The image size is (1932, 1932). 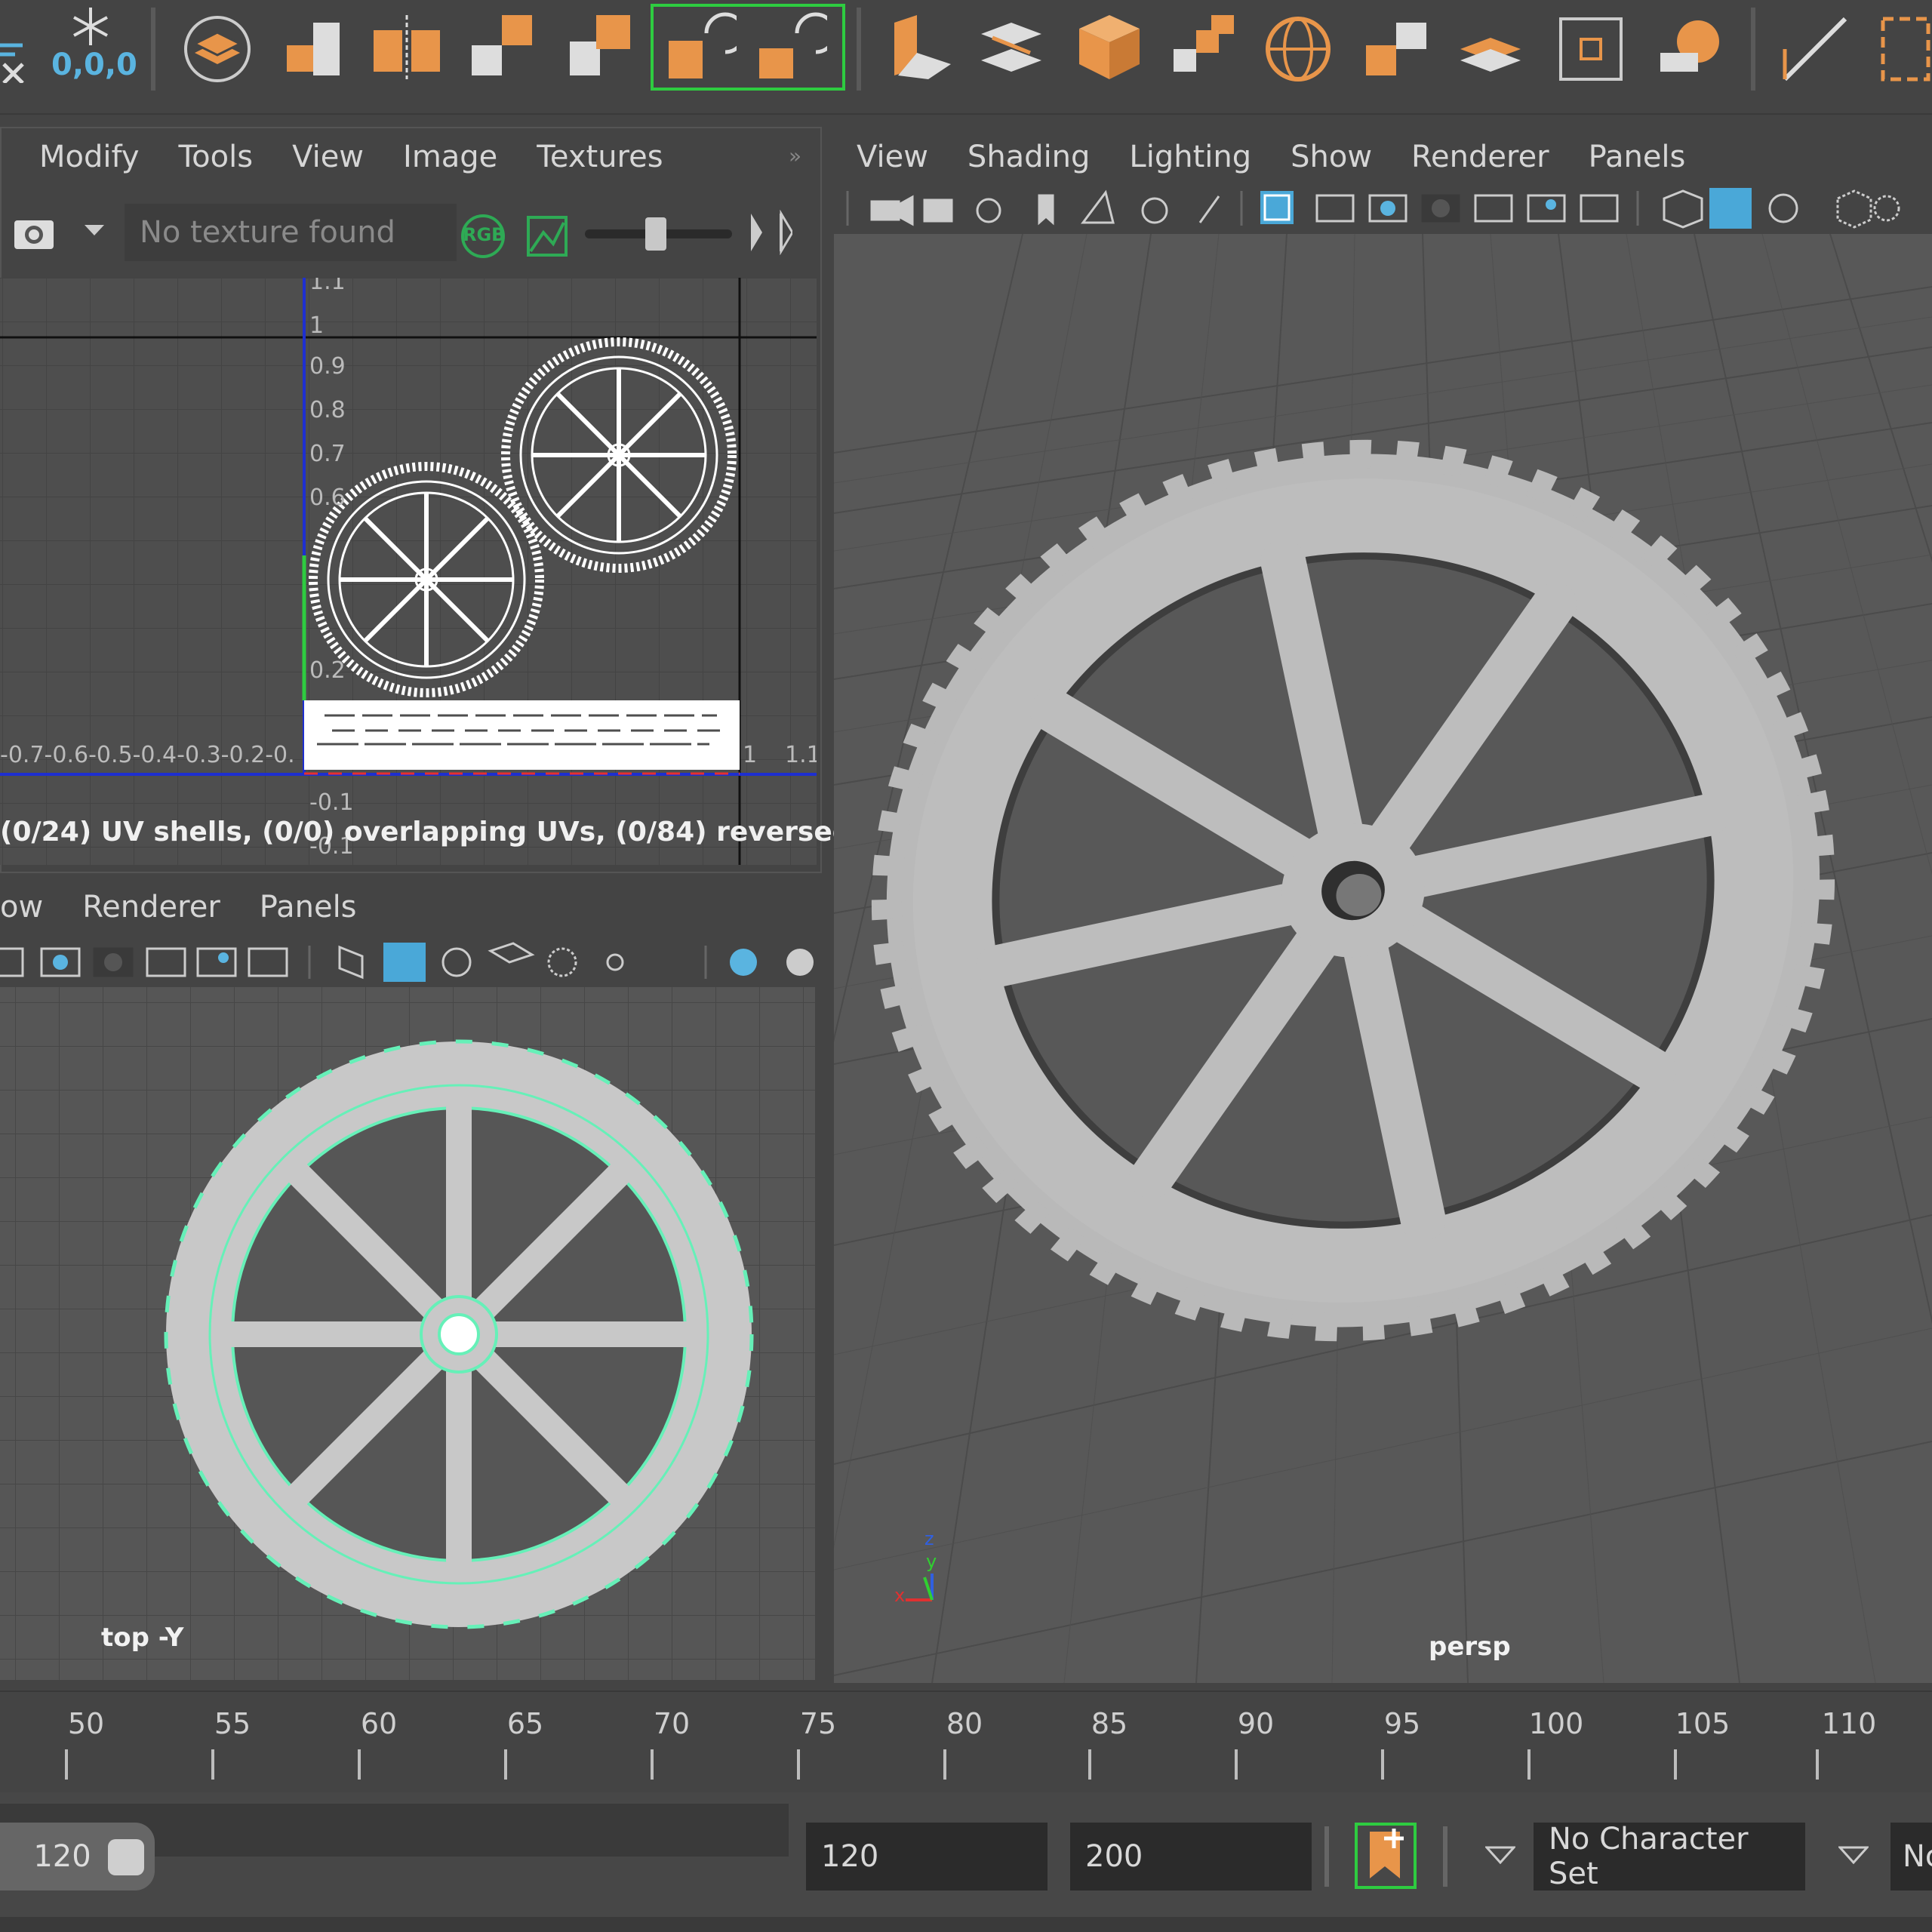 I want to click on menu-show: ow, so click(x=21, y=907).